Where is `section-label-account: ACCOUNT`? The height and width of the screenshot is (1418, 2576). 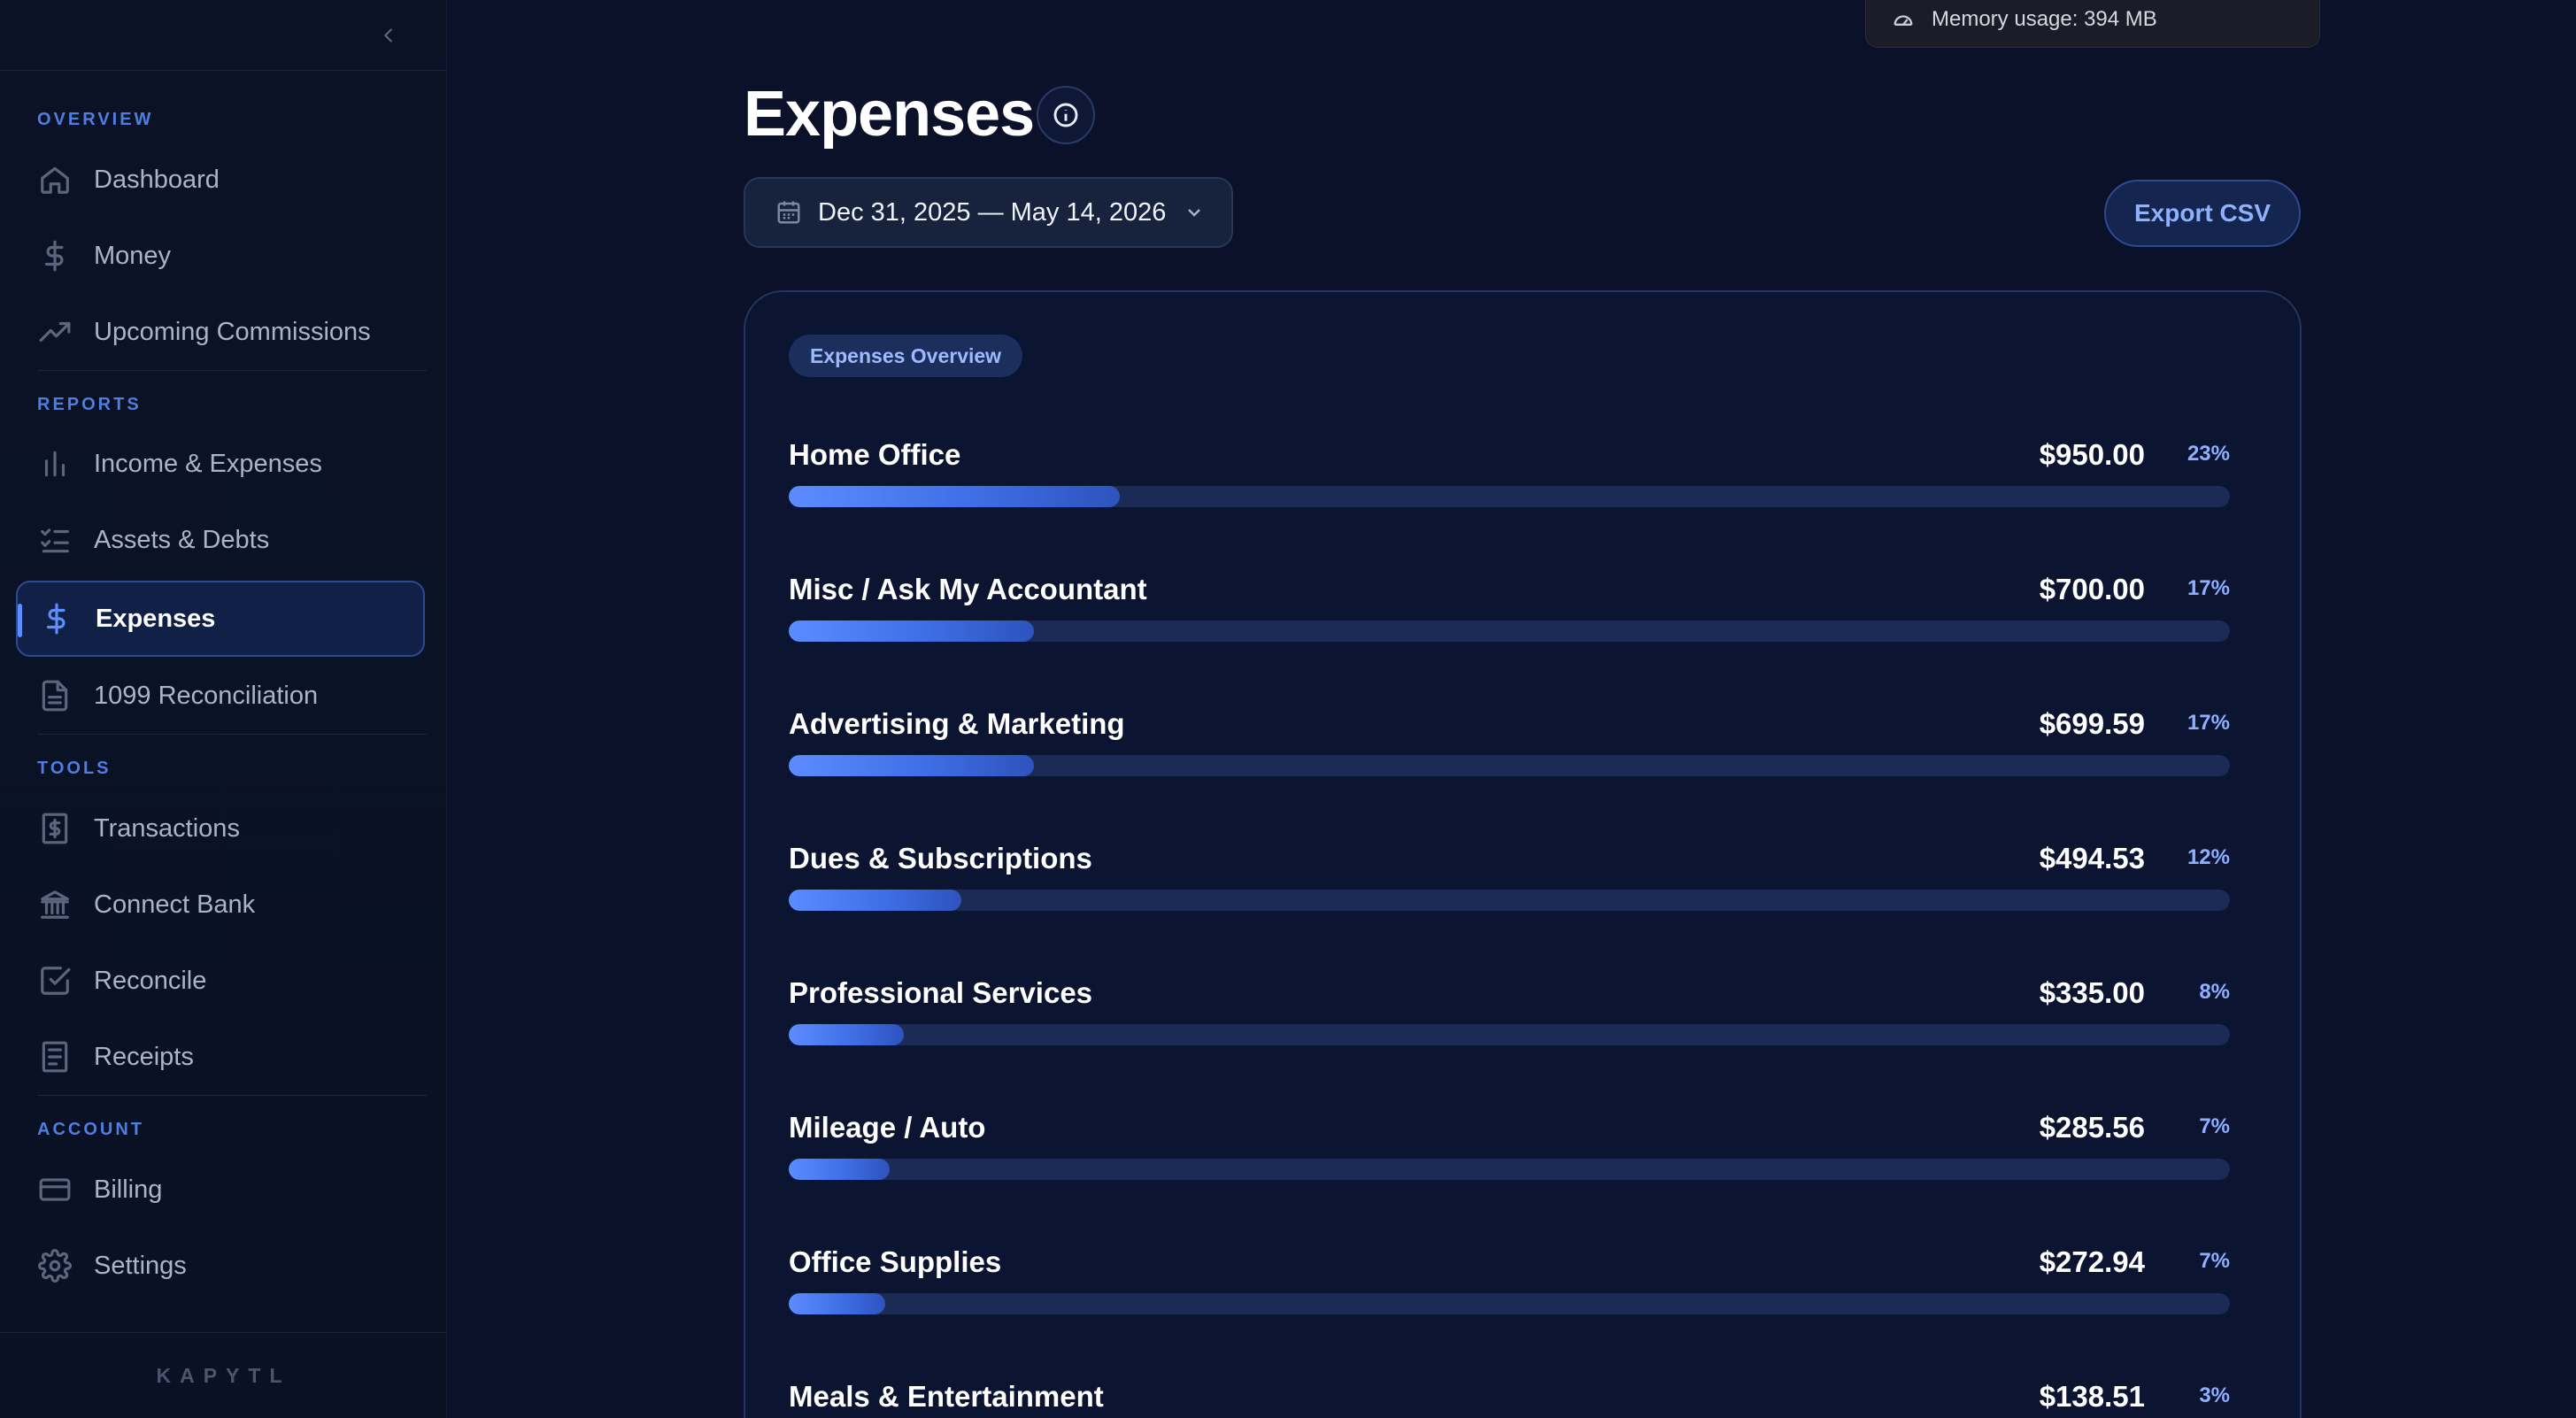 section-label-account: ACCOUNT is located at coordinates (90, 1130).